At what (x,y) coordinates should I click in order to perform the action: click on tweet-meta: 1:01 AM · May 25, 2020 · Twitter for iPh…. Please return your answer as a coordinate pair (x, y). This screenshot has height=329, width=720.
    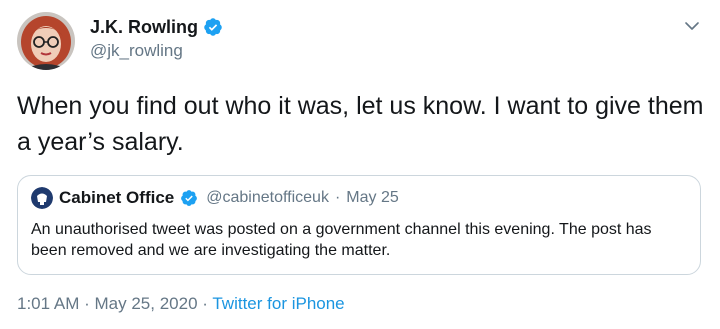
    Looking at the image, I should click on (181, 304).